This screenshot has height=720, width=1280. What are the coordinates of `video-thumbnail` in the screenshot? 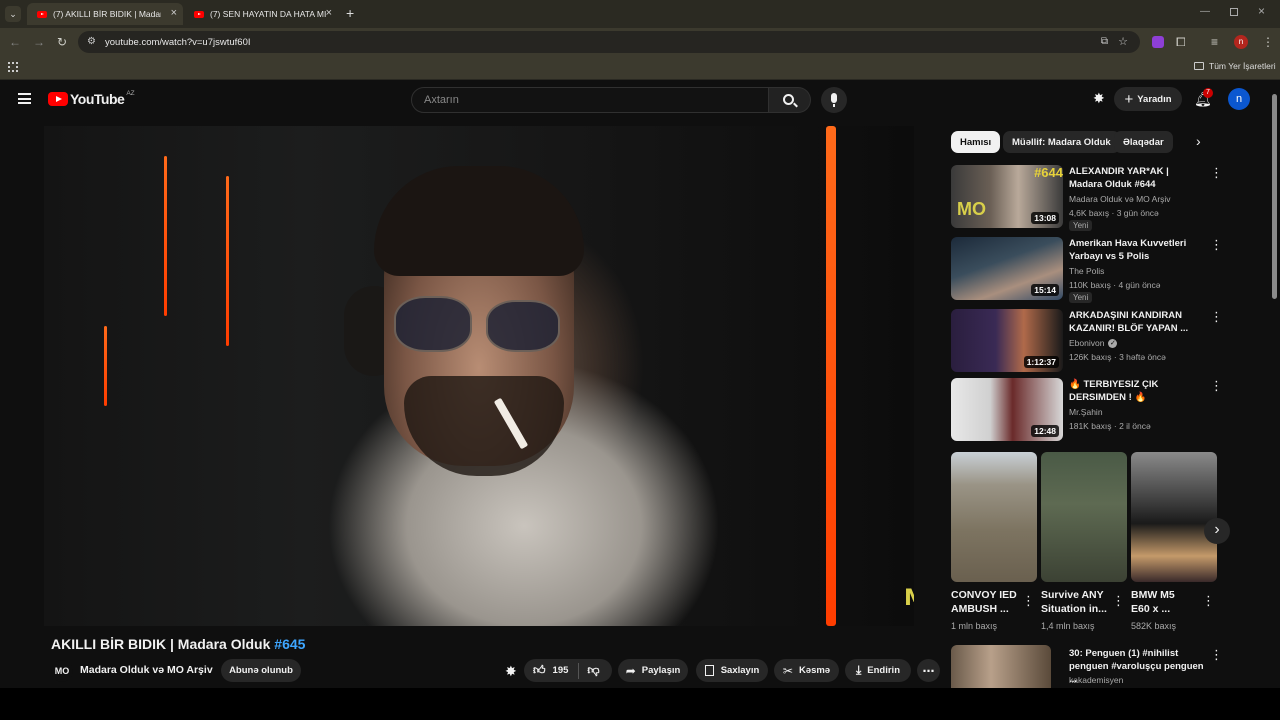 It's located at (1001, 666).